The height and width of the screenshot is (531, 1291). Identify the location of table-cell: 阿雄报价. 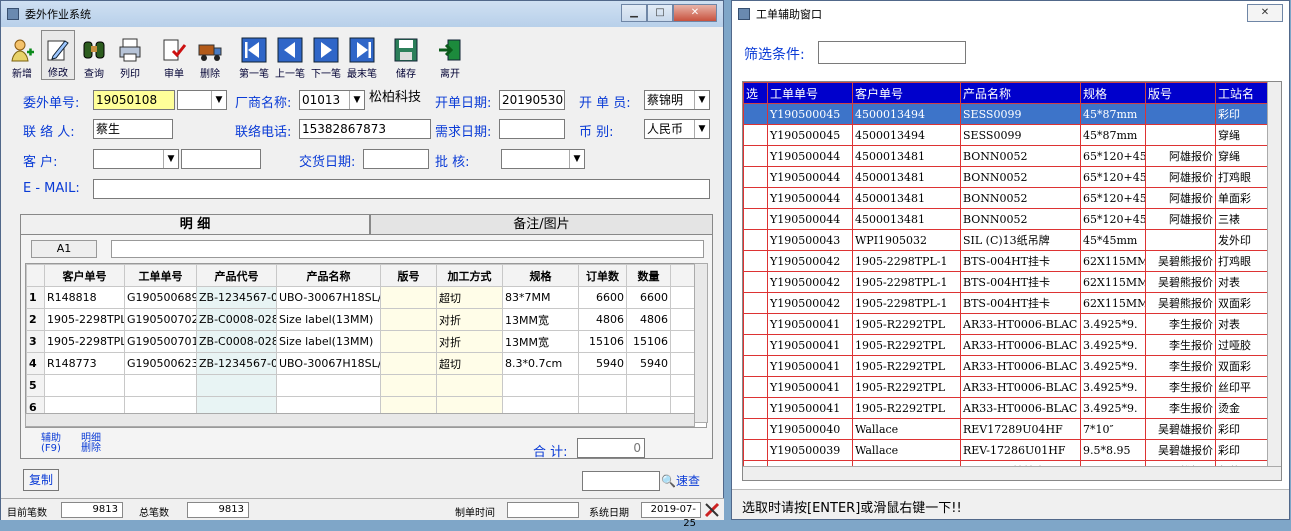
(1180, 177).